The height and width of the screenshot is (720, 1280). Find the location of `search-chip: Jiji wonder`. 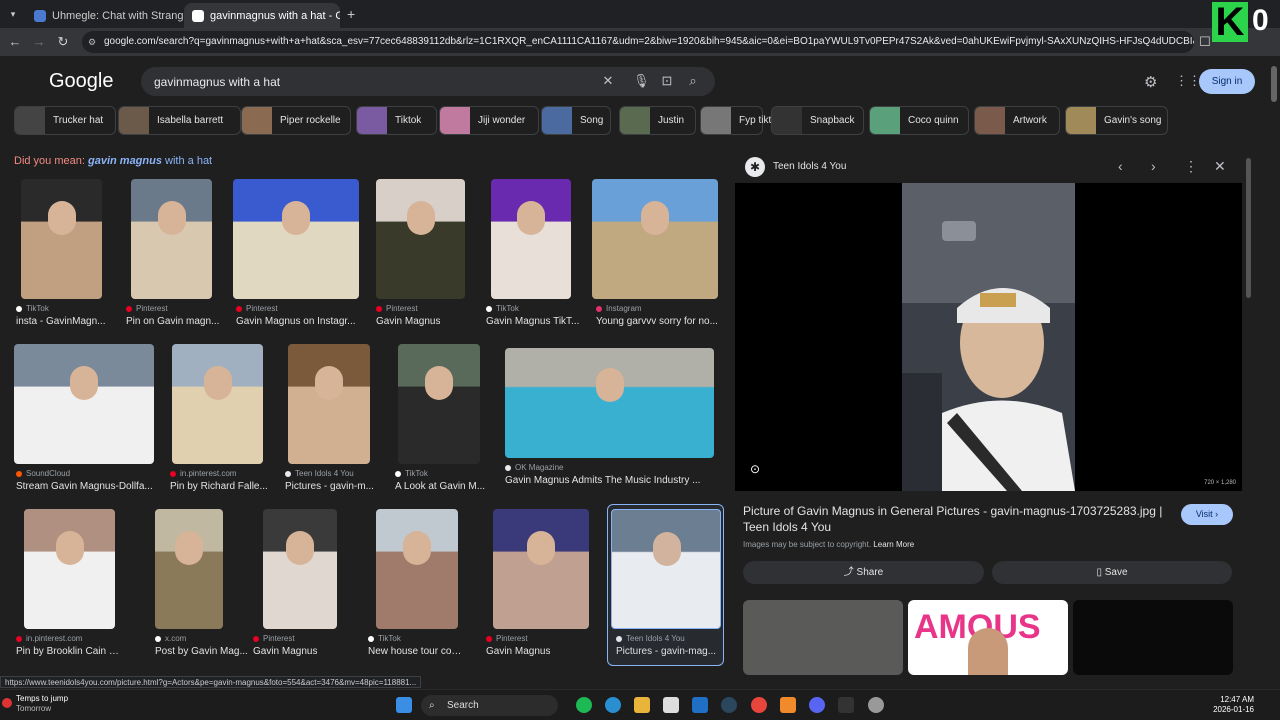

search-chip: Jiji wonder is located at coordinates (489, 120).